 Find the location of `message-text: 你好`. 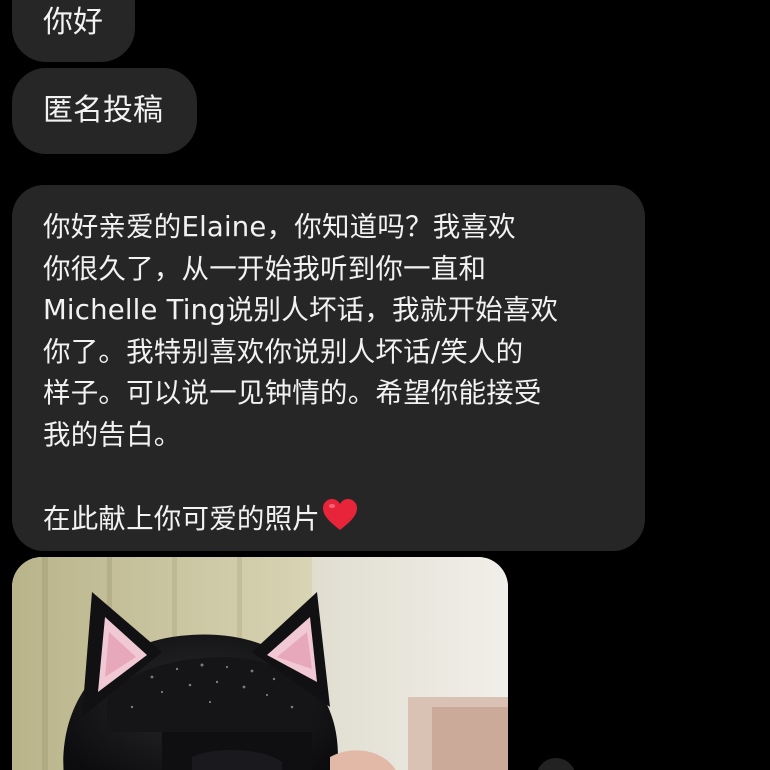

message-text: 你好 is located at coordinates (73, 22).